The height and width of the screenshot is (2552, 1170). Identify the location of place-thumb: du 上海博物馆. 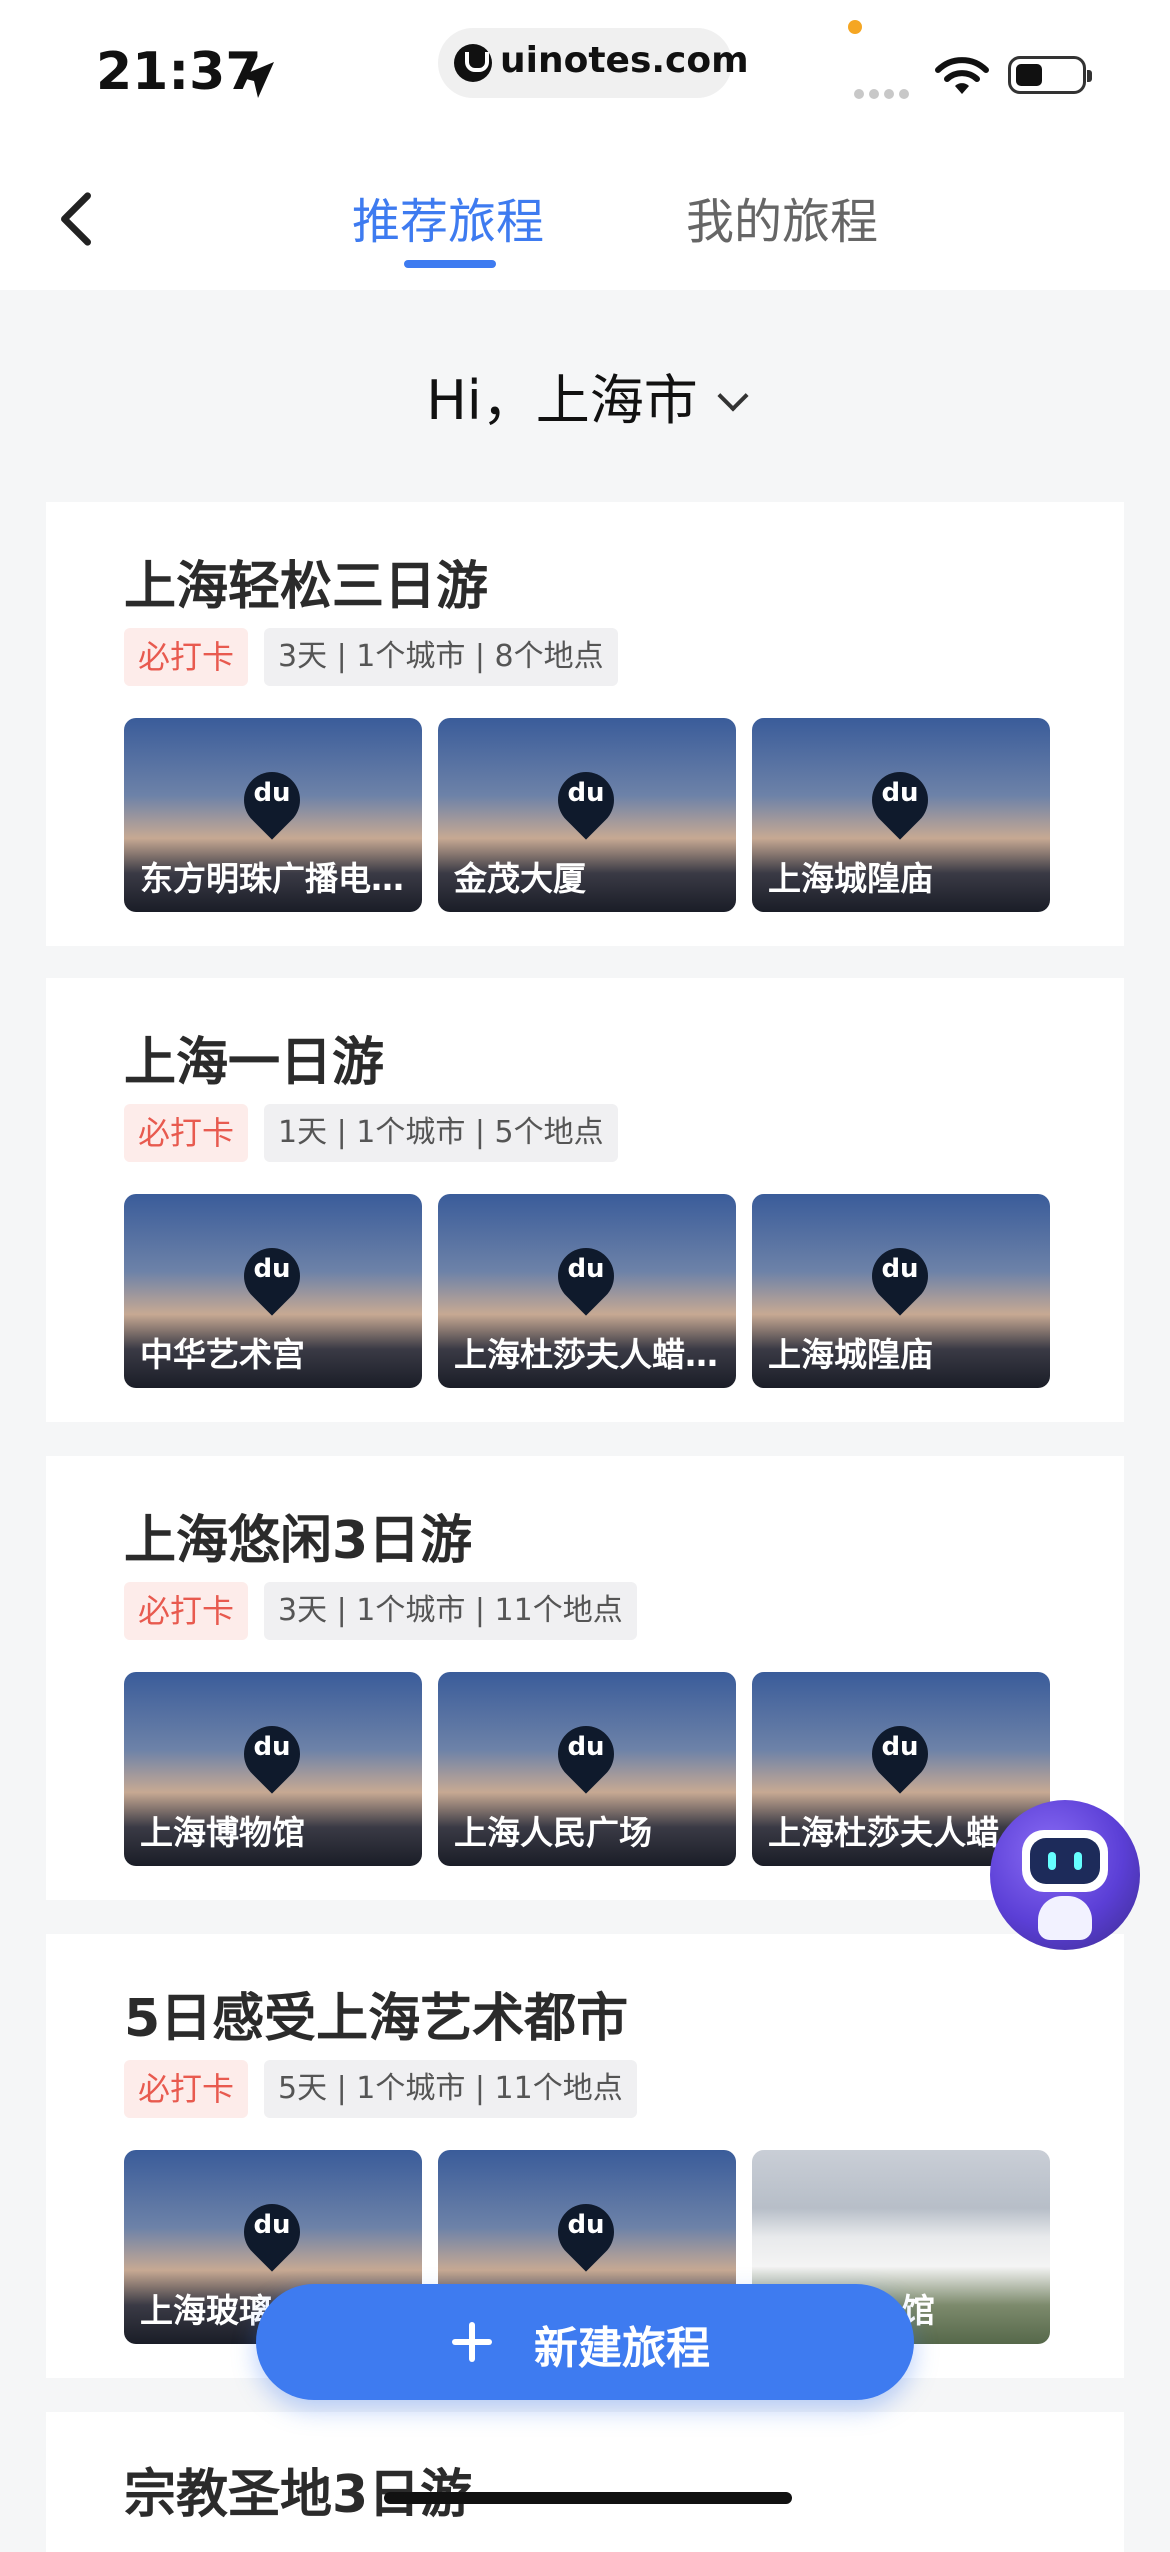
(273, 1769).